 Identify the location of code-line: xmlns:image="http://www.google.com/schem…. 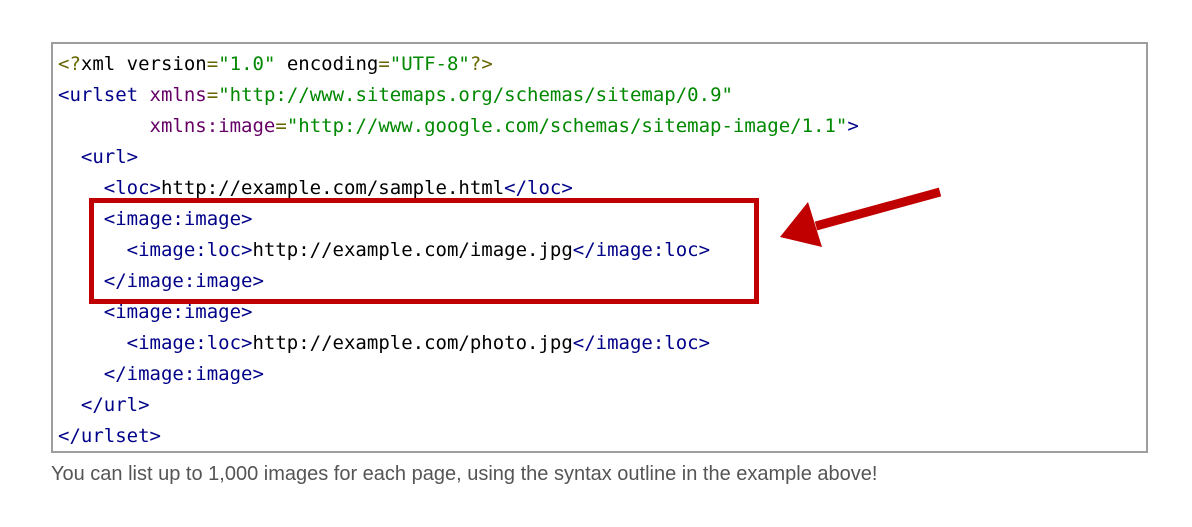
(458, 126).